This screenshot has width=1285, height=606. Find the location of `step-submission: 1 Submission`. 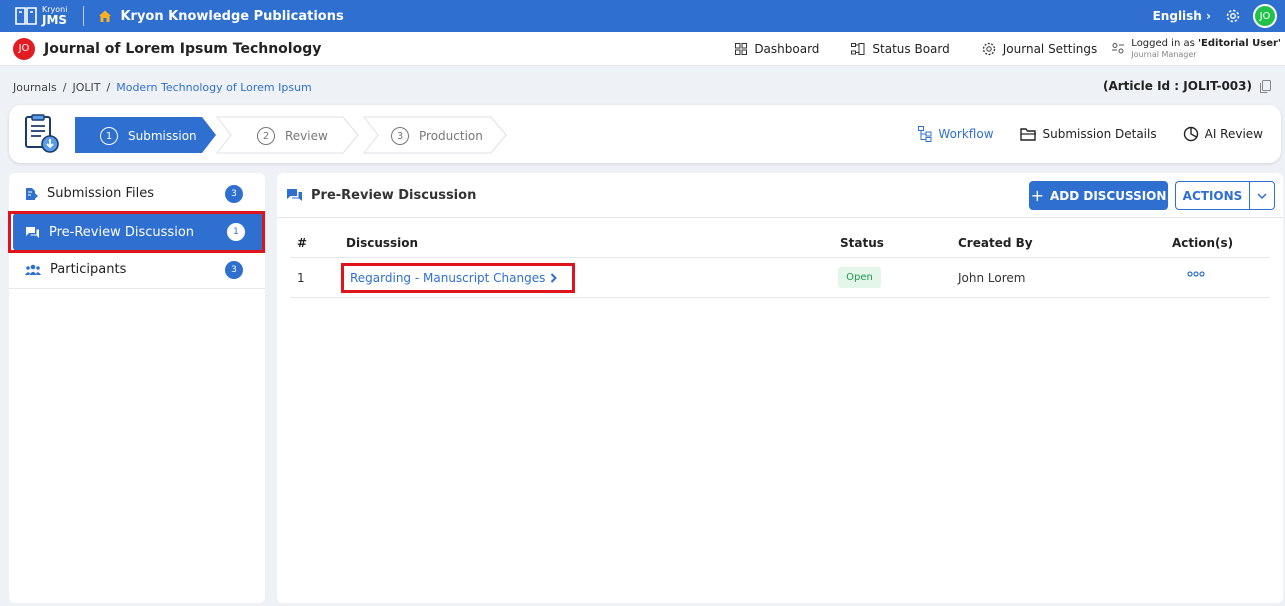

step-submission: 1 Submission is located at coordinates (148, 136).